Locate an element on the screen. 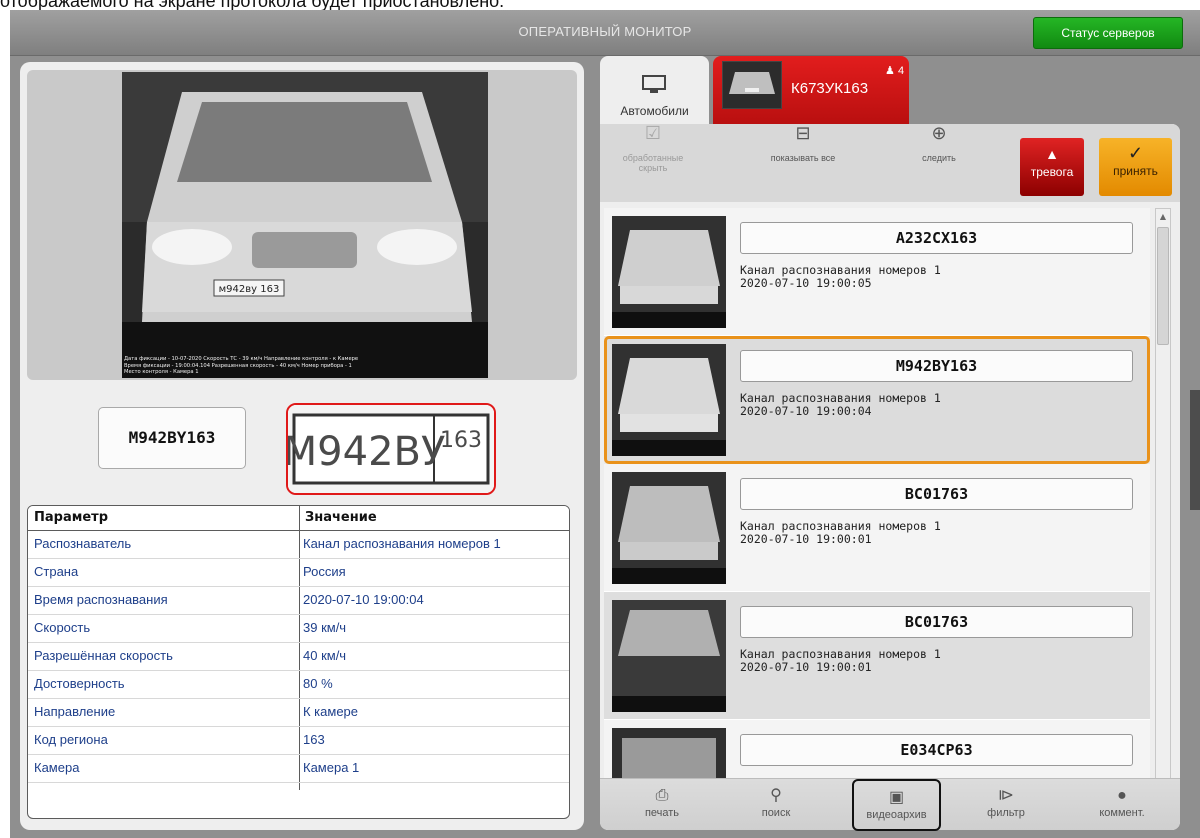  follow-button: ⊕ следить is located at coordinates (939, 143).